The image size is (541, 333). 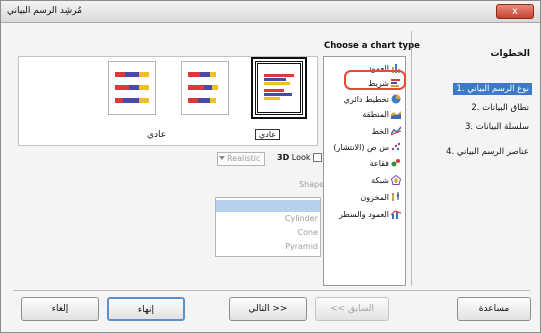 I want to click on finish-button: إنهاء, so click(x=146, y=309).